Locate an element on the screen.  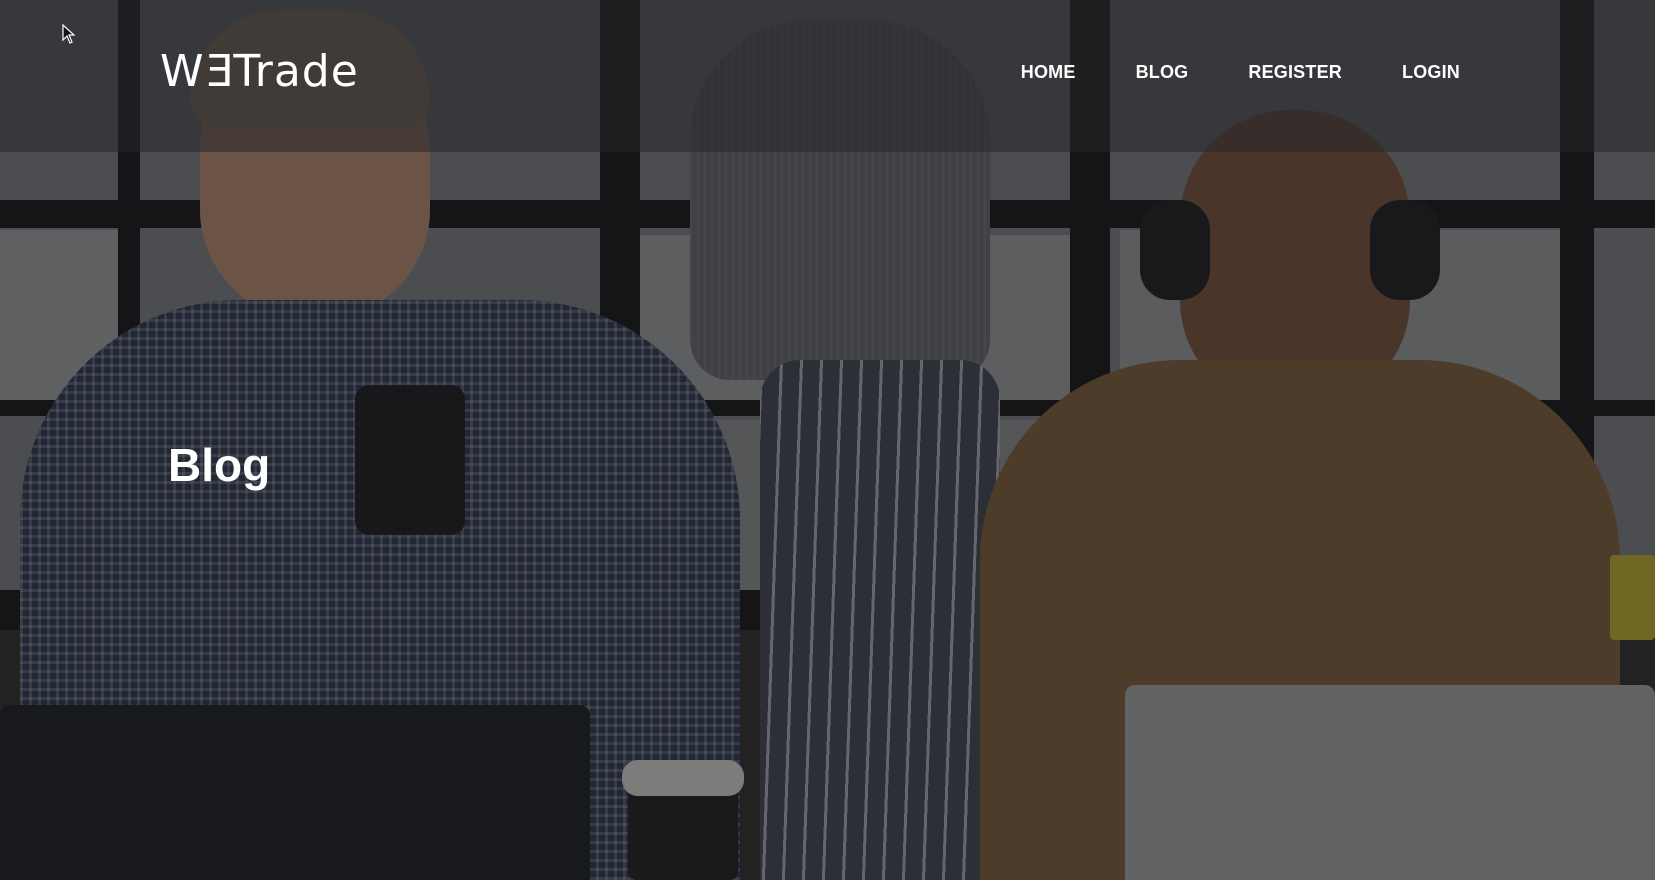
nav-blog: BLOG is located at coordinates (1162, 72).